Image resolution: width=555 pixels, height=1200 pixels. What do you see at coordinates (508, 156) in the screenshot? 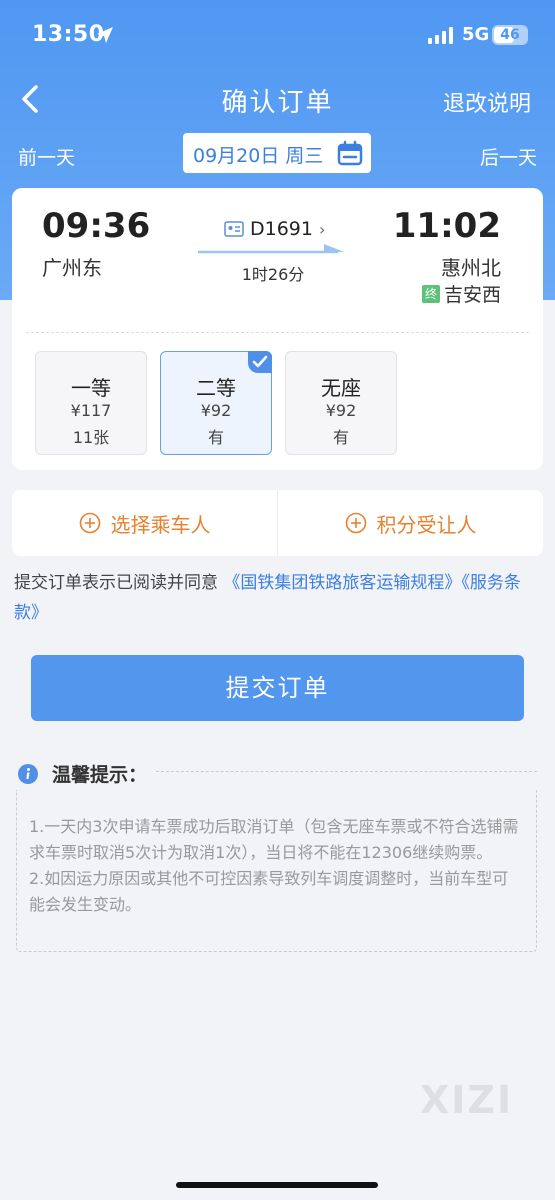
I see `next-day-button: 后一天` at bounding box center [508, 156].